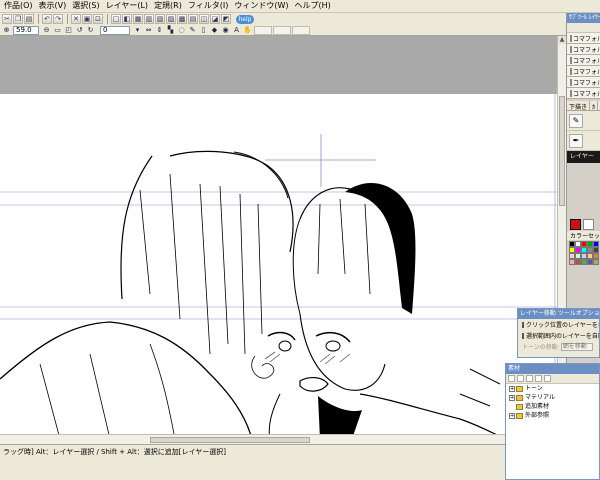 Image resolution: width=600 pixels, height=480 pixels. Describe the element at coordinates (576, 120) in the screenshot. I see `pencil-icon: ✎` at that location.